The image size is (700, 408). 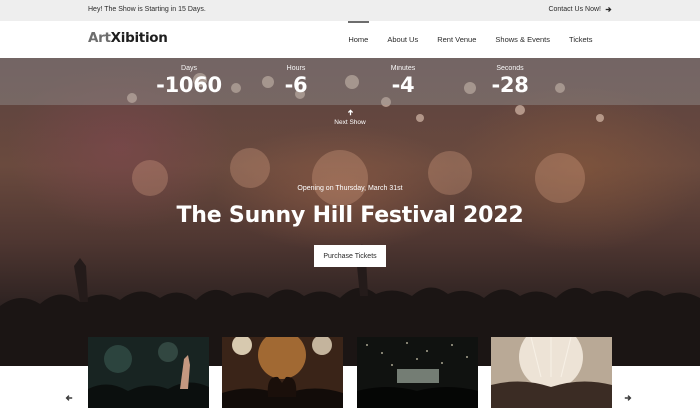 What do you see at coordinates (99, 38) in the screenshot?
I see `logo-part-art: Art` at bounding box center [99, 38].